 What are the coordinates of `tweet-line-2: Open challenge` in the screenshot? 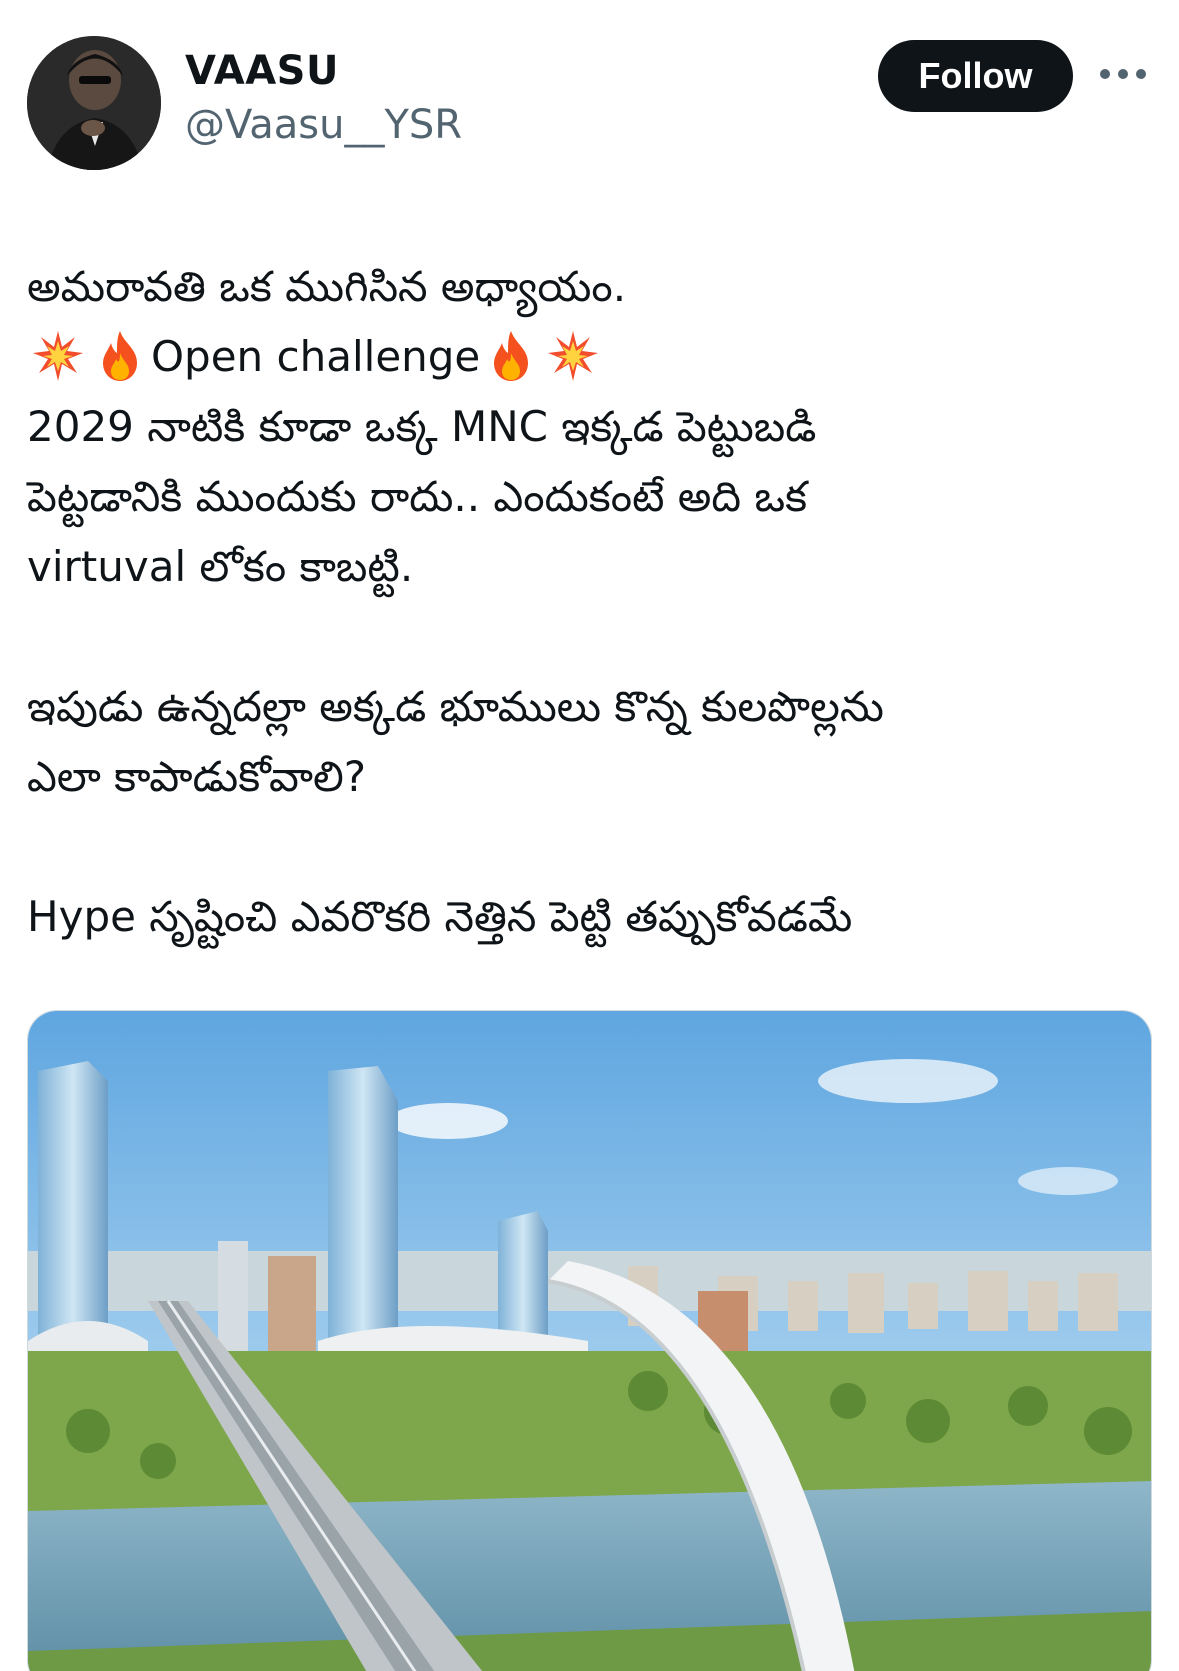 It's located at (582, 357).